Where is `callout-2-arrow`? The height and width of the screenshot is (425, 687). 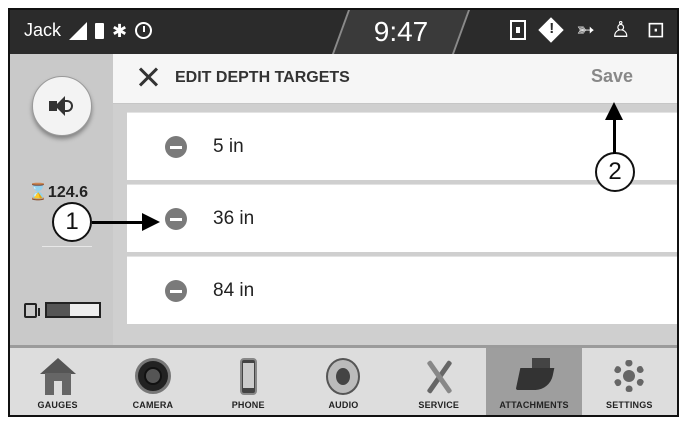 callout-2-arrow is located at coordinates (614, 136).